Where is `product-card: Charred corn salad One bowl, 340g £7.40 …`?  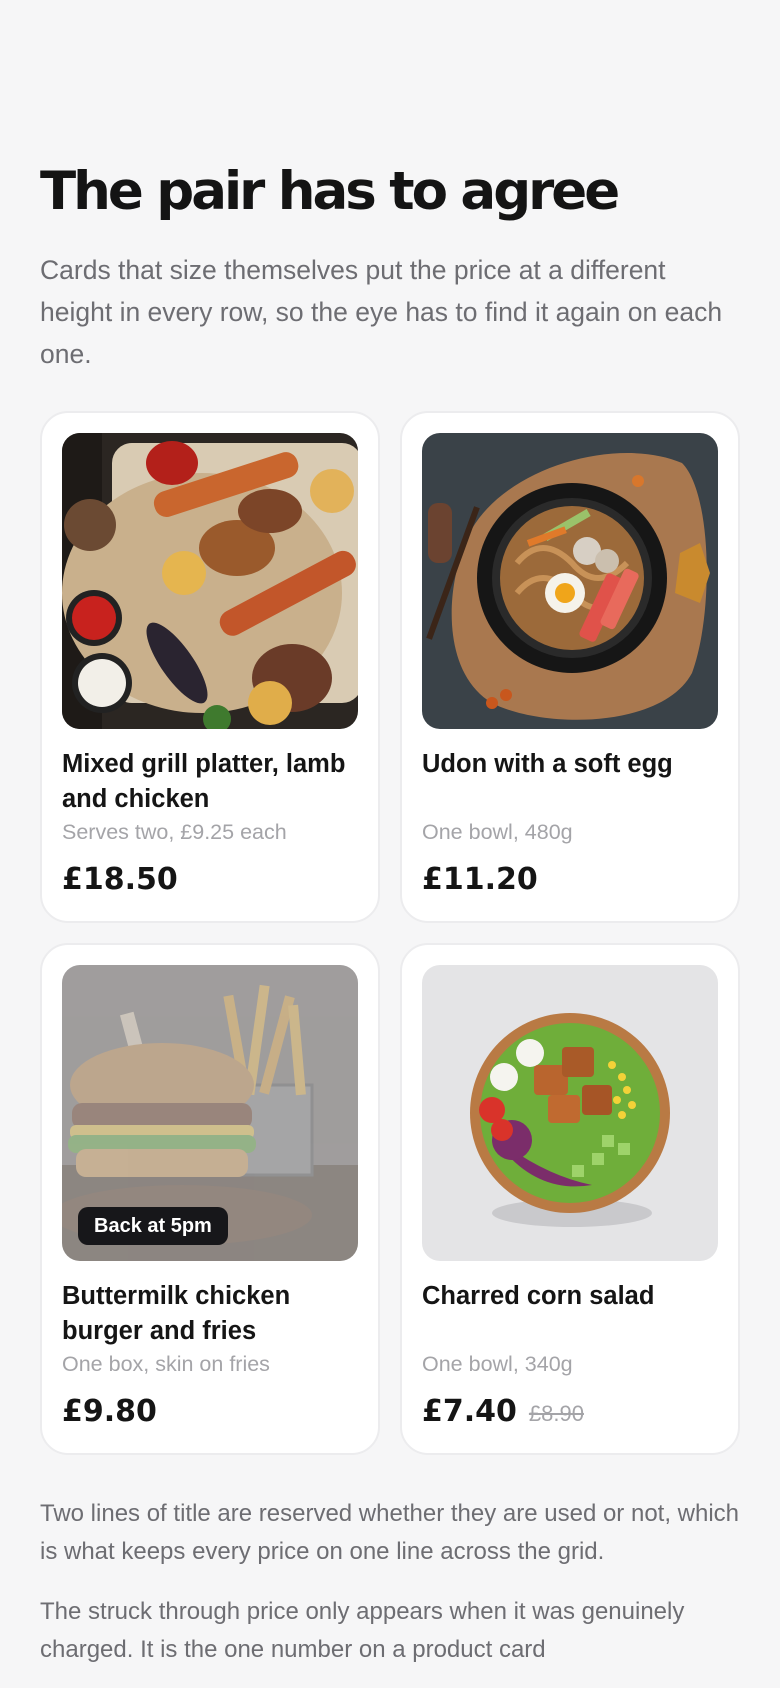
product-card: Charred corn salad One bowl, 340g £7.40 … is located at coordinates (570, 1199).